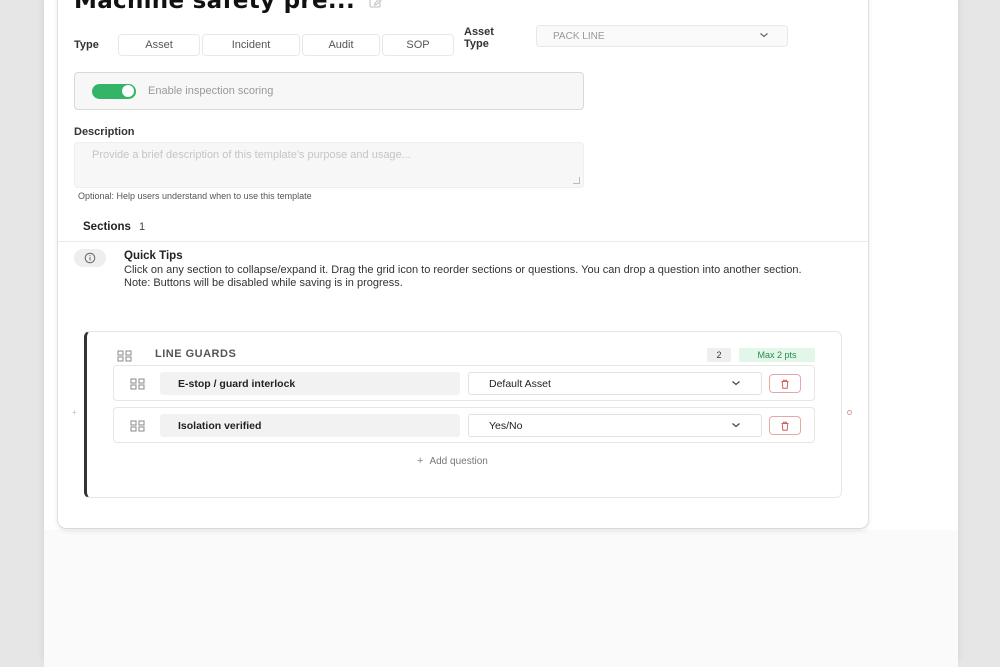  I want to click on response-type-select: Yes/No, so click(615, 425).